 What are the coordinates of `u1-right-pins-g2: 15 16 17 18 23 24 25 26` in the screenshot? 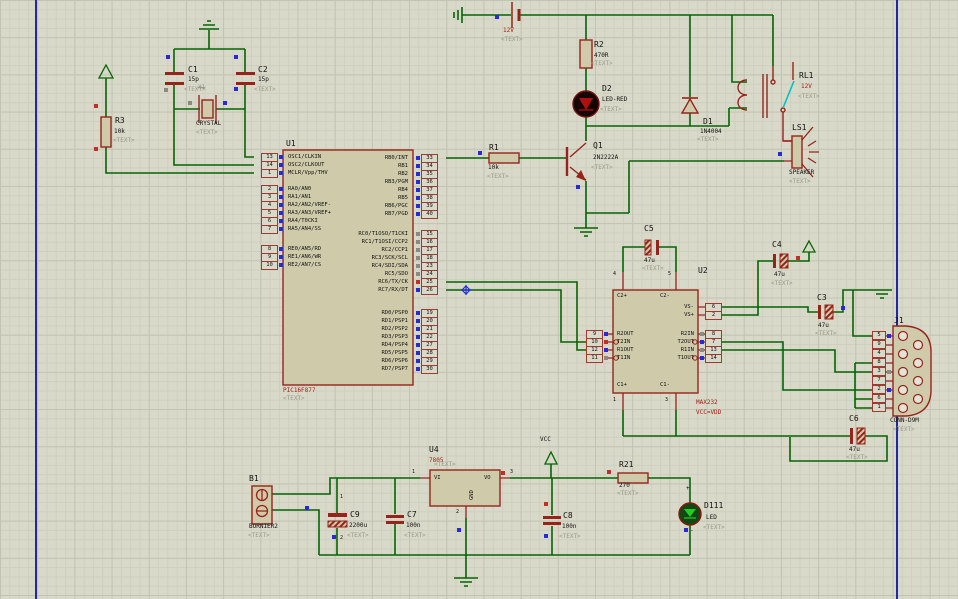 It's located at (431, 262).